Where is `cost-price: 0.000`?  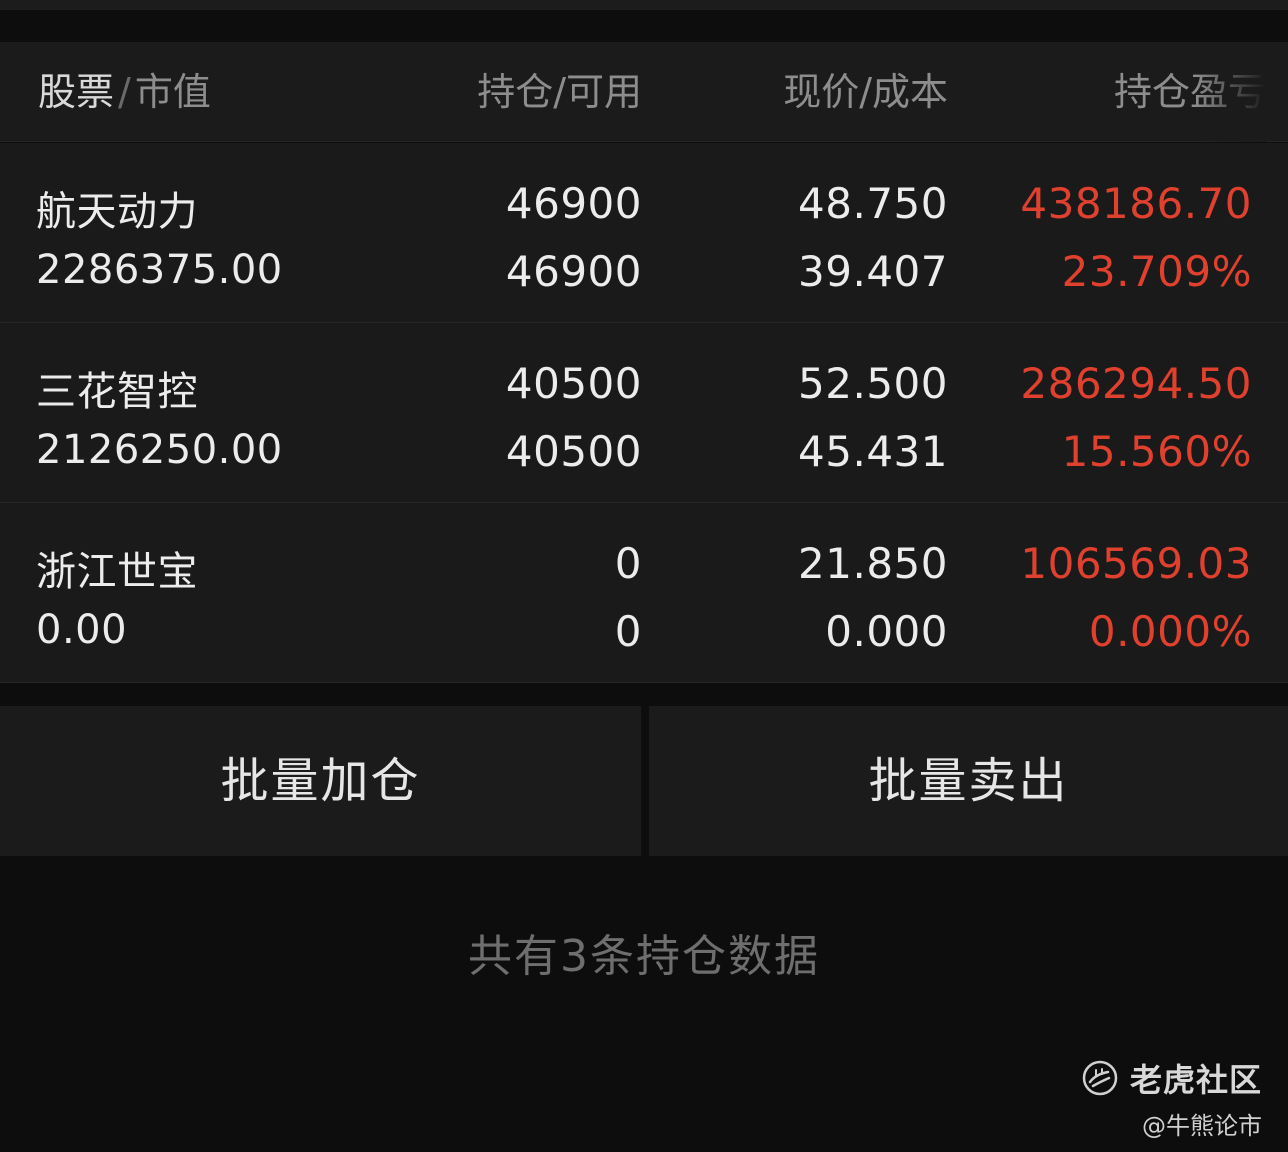 cost-price: 0.000 is located at coordinates (886, 631).